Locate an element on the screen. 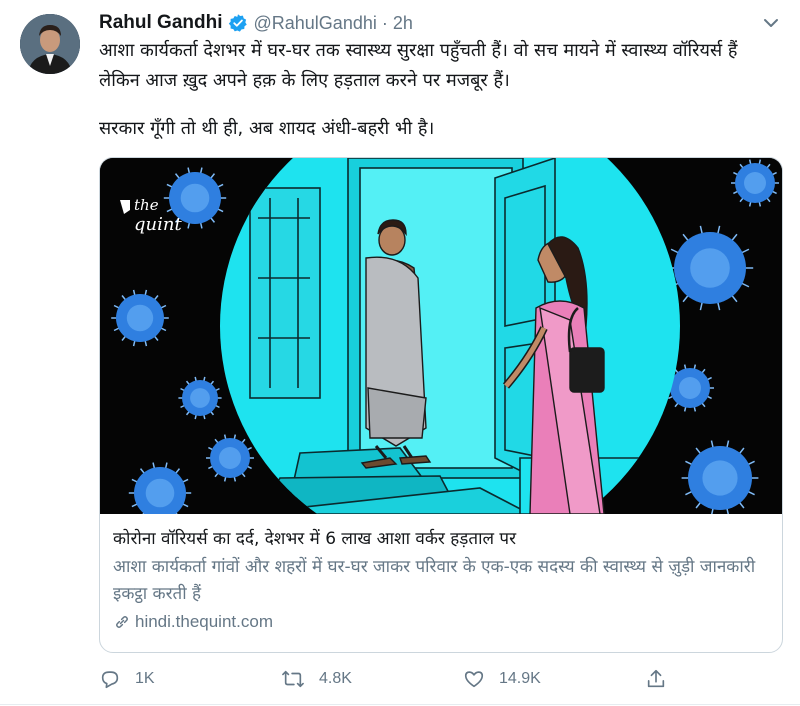  card-domain-text: hindi.thequint.com is located at coordinates (204, 621).